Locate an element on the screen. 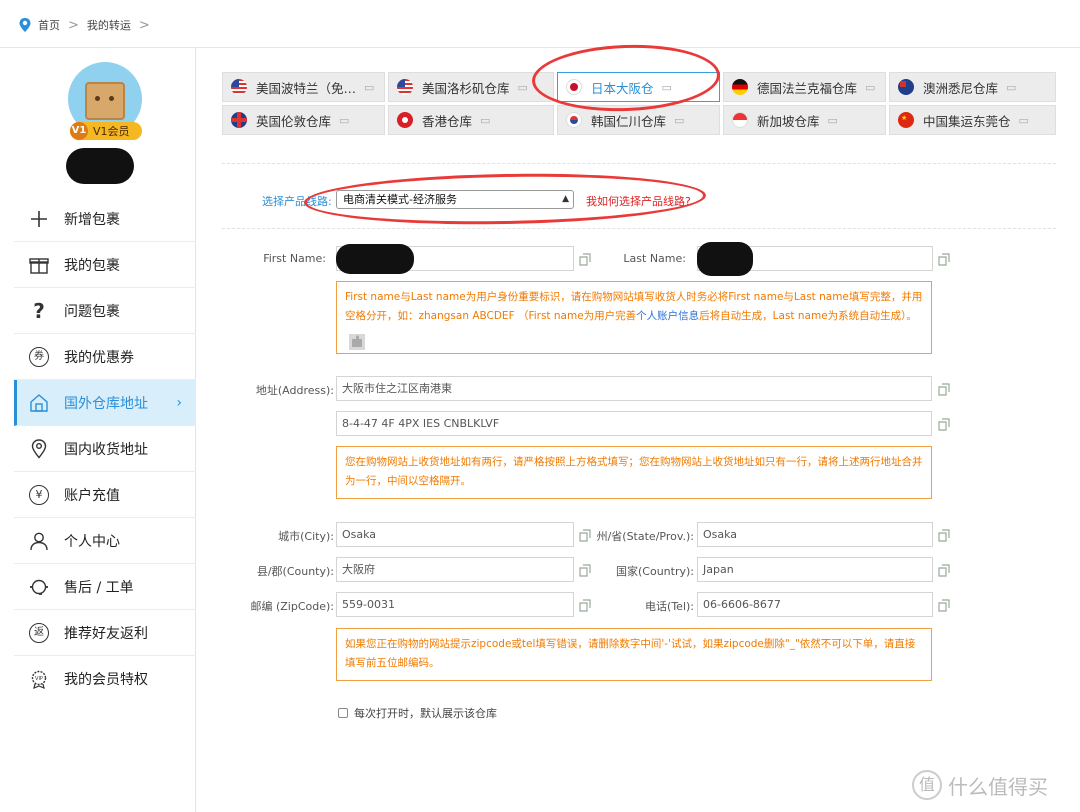 Image resolution: width=1080 pixels, height=812 pixels. default-warehouse-checkbox: 每次打开时，默认展示该仓库 is located at coordinates (417, 713).